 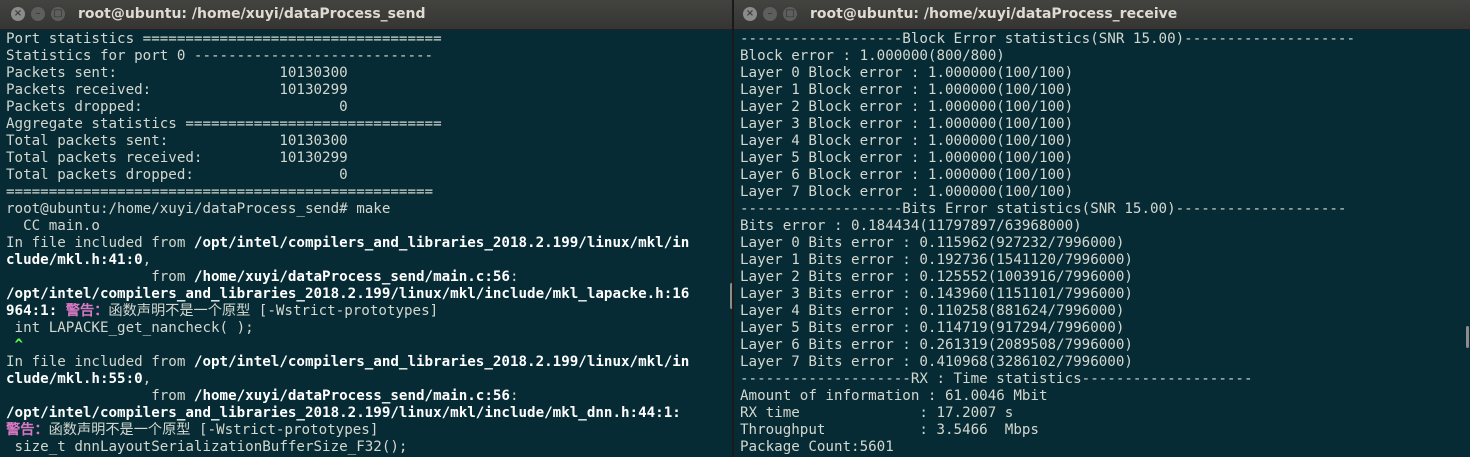 I want to click on terminal-line: Bits error : 0.184434(11797897/63968000), so click(x=1105, y=226).